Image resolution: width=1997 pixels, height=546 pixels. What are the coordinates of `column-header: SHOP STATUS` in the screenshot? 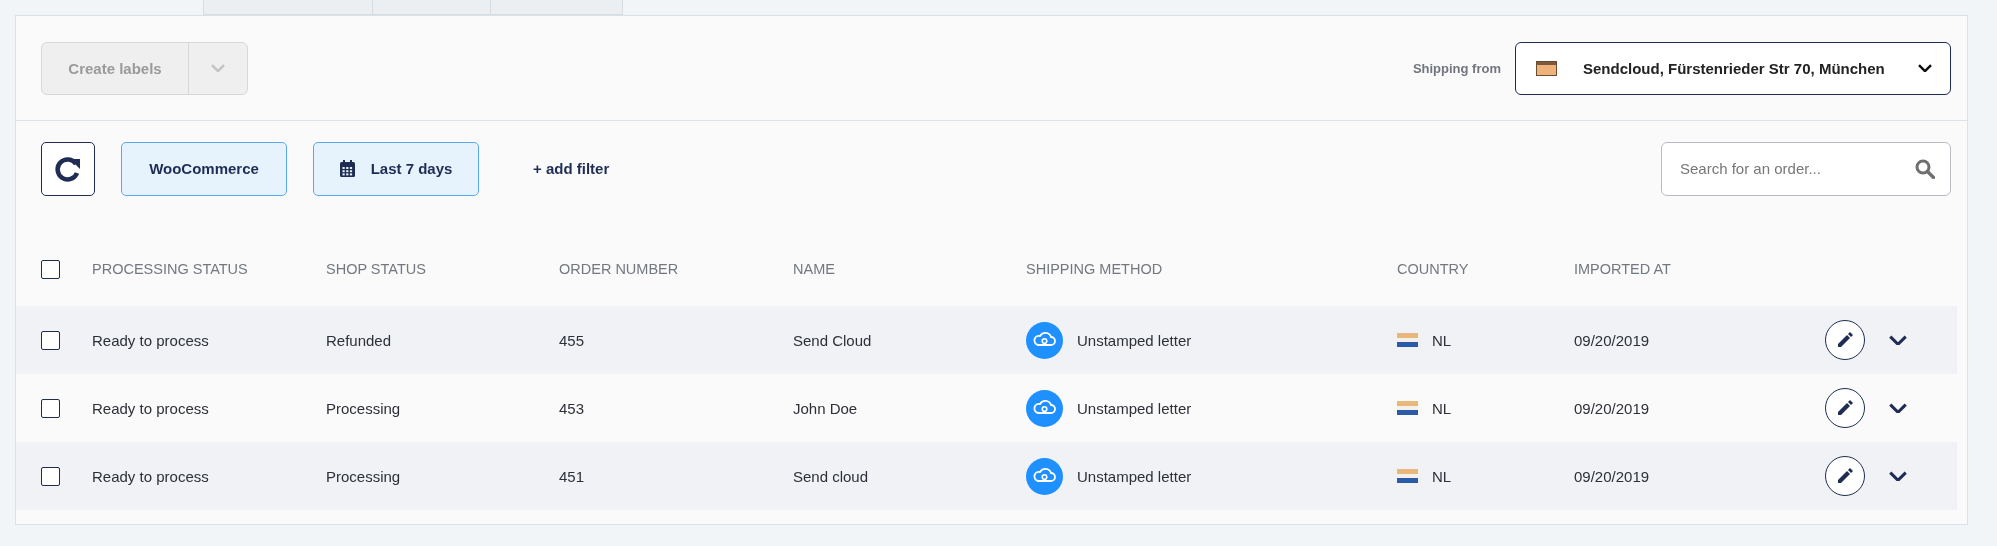 It's located at (376, 269).